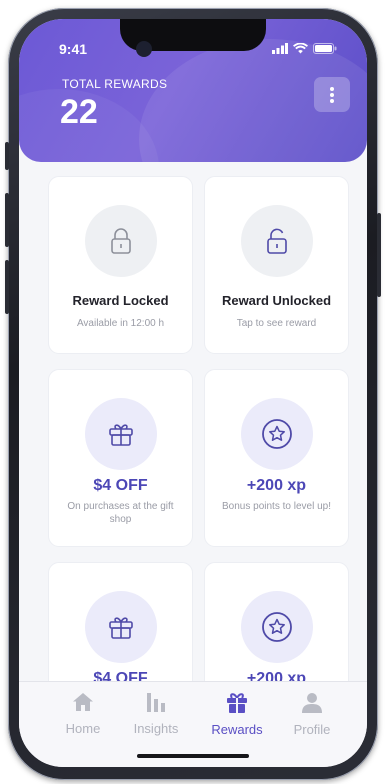 The image size is (386, 784). Describe the element at coordinates (379, 255) in the screenshot. I see `power-button` at that location.